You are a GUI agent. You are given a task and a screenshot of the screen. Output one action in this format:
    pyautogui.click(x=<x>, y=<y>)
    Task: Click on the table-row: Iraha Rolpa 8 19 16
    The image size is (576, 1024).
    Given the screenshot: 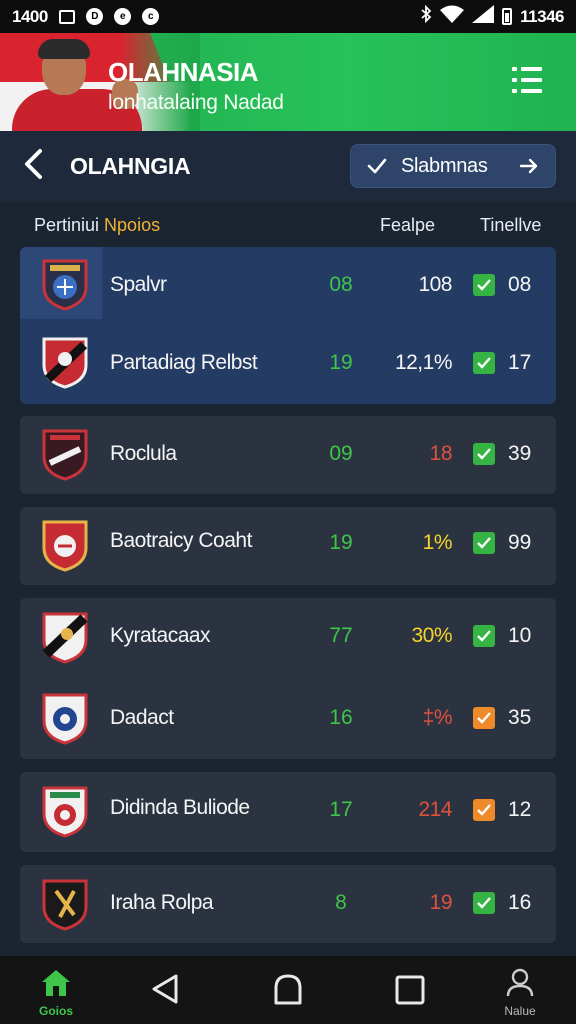 What is the action you would take?
    pyautogui.click(x=288, y=904)
    